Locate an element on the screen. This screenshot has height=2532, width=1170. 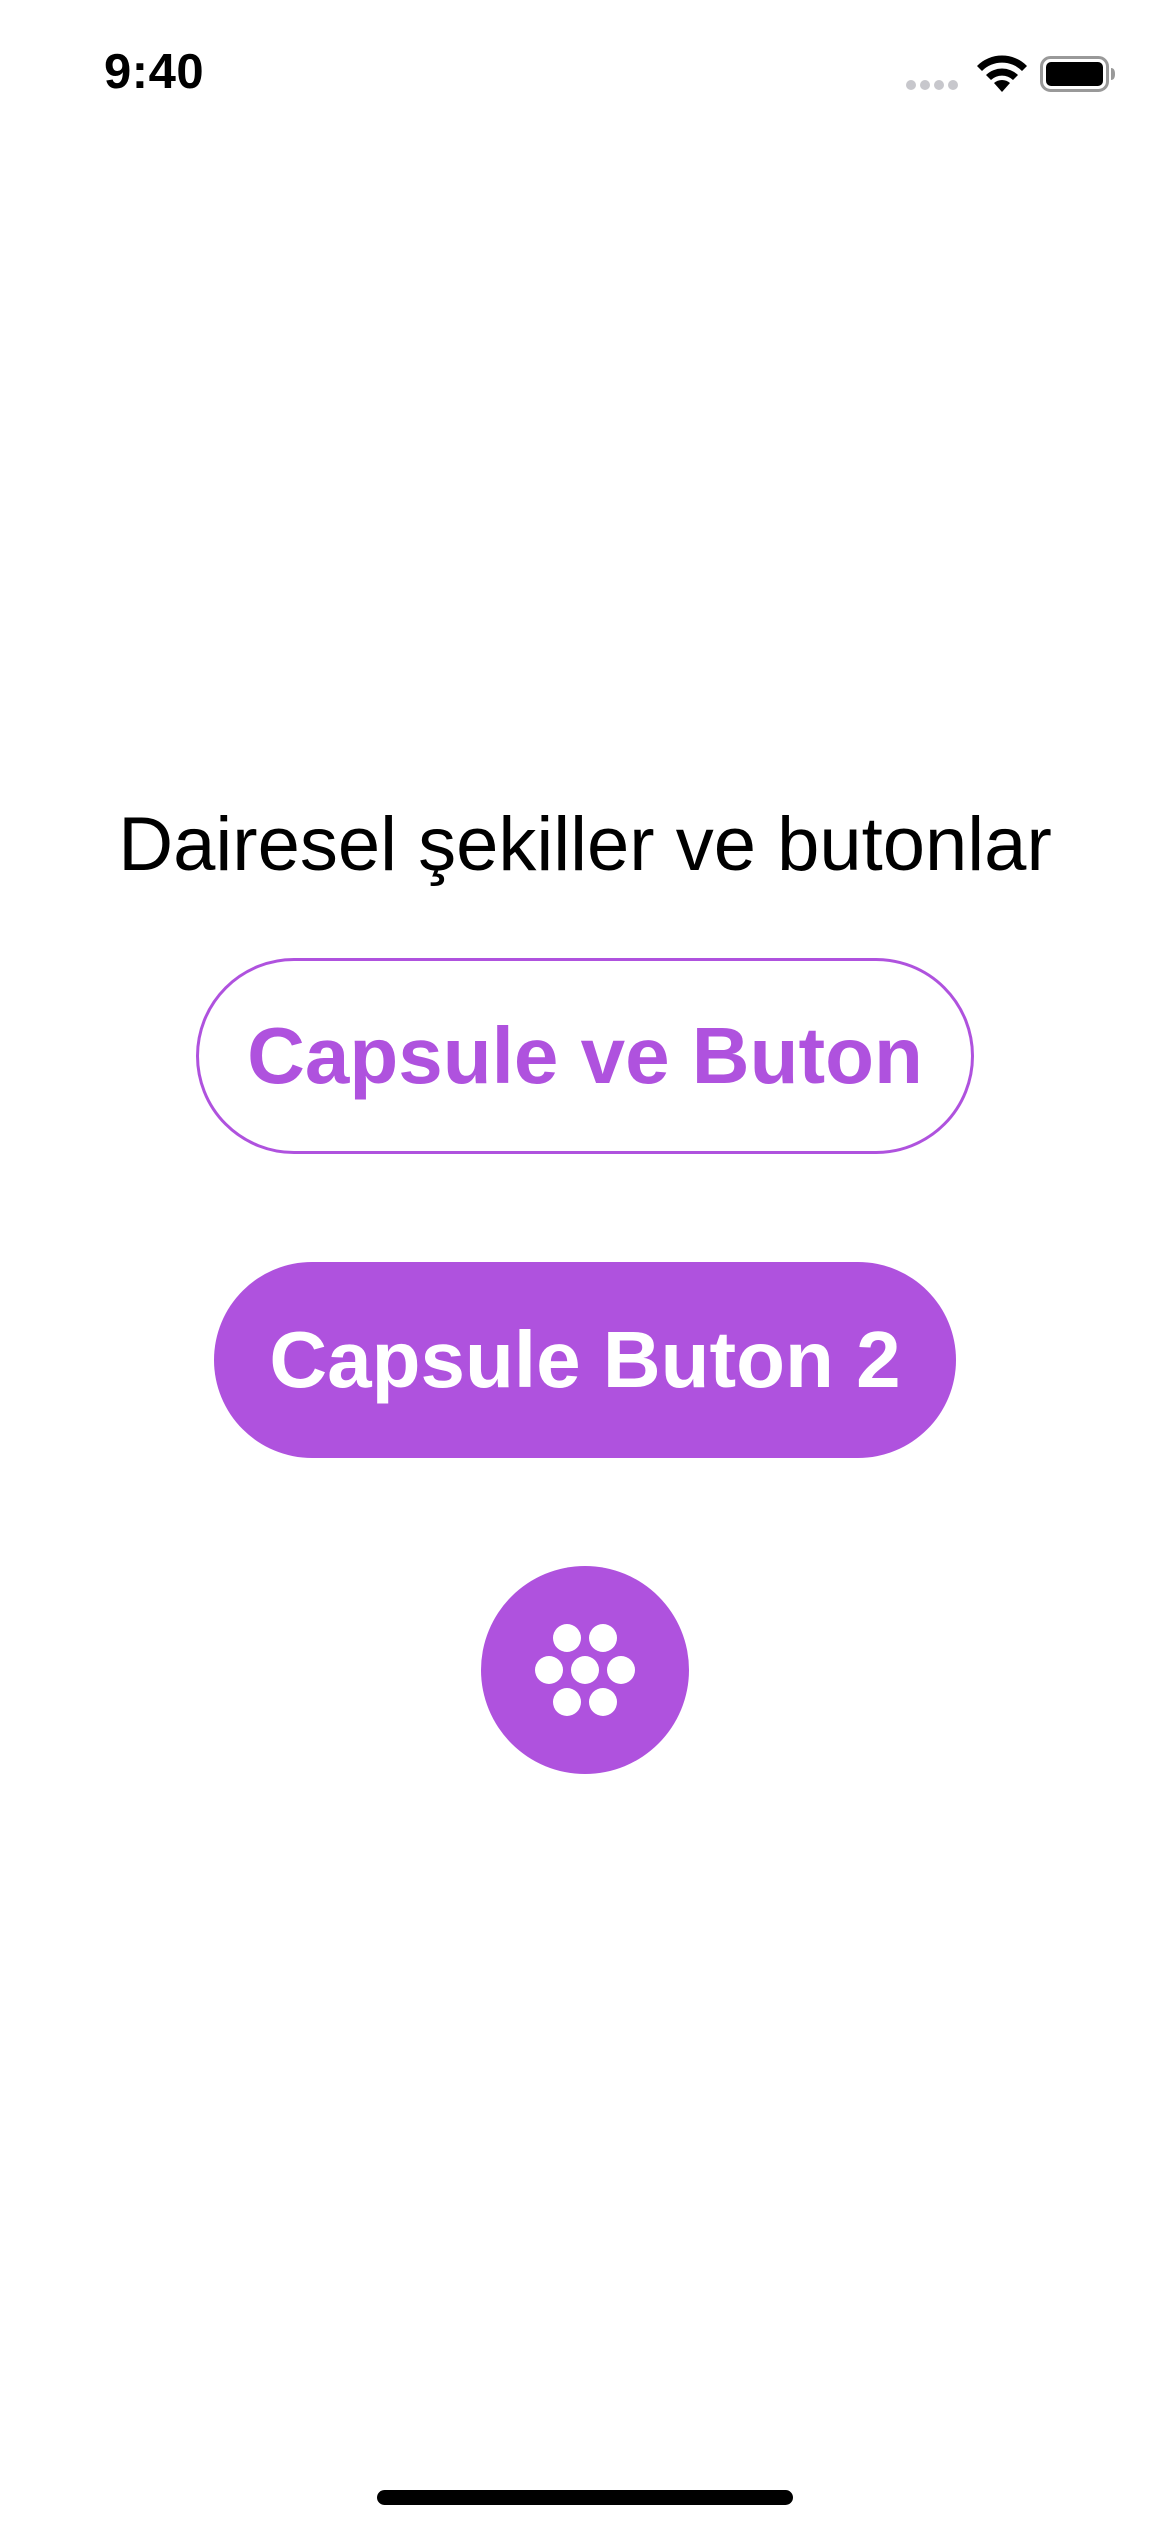
status-bar: 9:40 is located at coordinates (585, 75).